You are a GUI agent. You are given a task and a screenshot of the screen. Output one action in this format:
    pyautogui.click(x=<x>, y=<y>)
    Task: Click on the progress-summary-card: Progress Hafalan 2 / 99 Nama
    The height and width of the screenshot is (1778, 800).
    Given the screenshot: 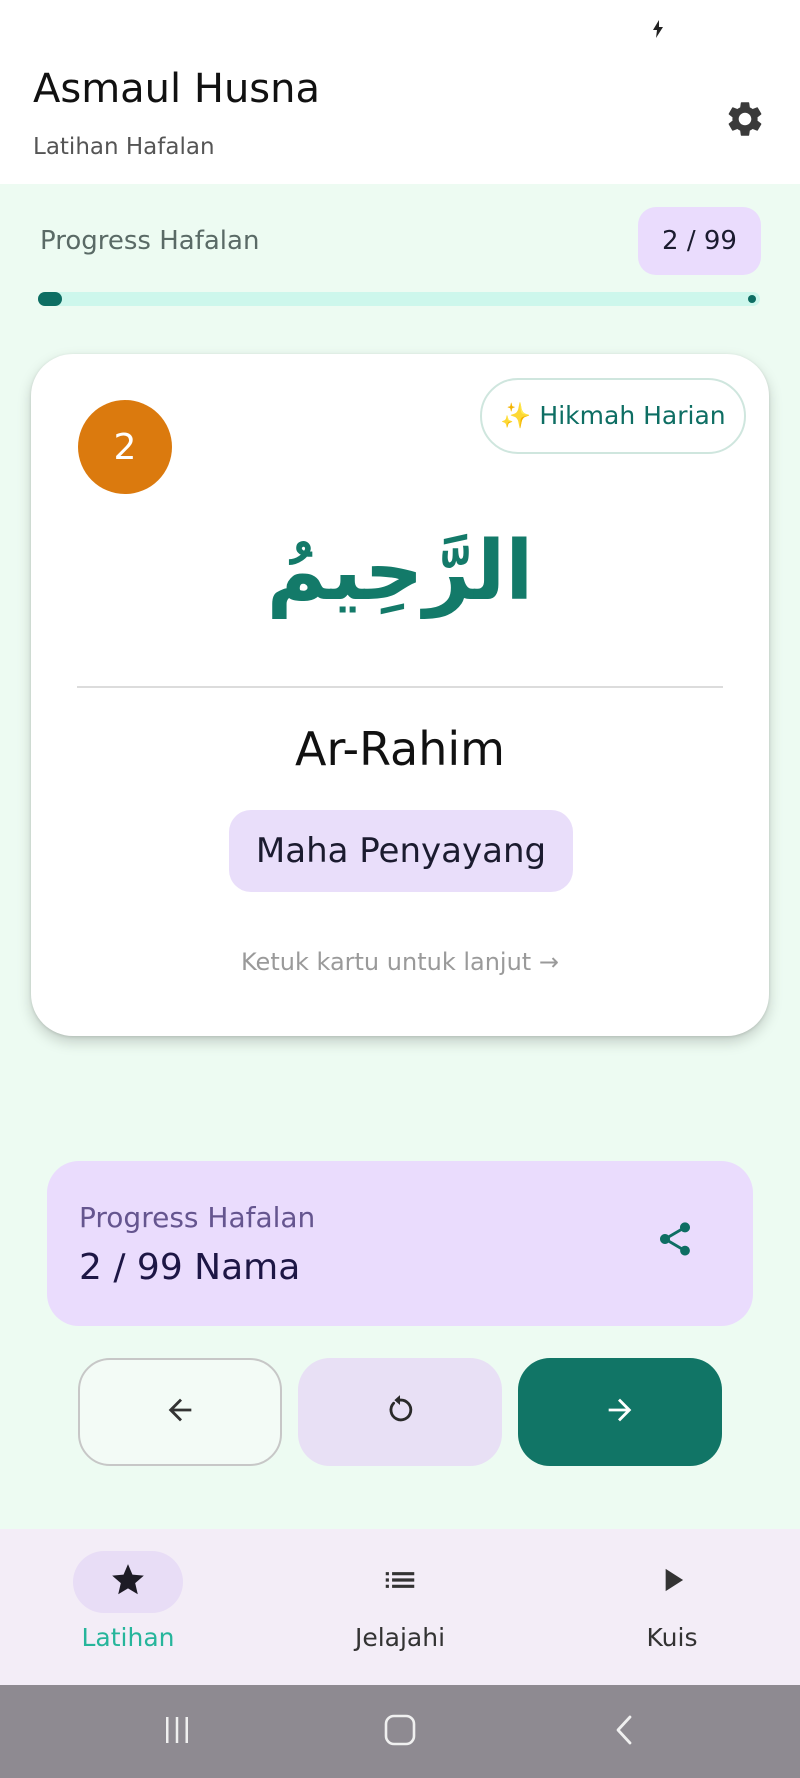 What is the action you would take?
    pyautogui.click(x=400, y=1243)
    